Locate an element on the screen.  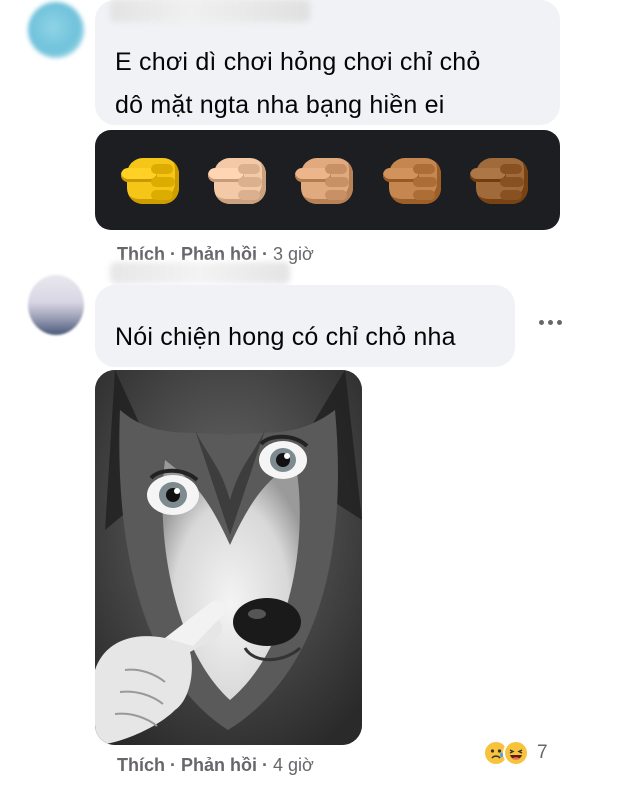
comment-timestamp: 3 giờ is located at coordinates (293, 254).